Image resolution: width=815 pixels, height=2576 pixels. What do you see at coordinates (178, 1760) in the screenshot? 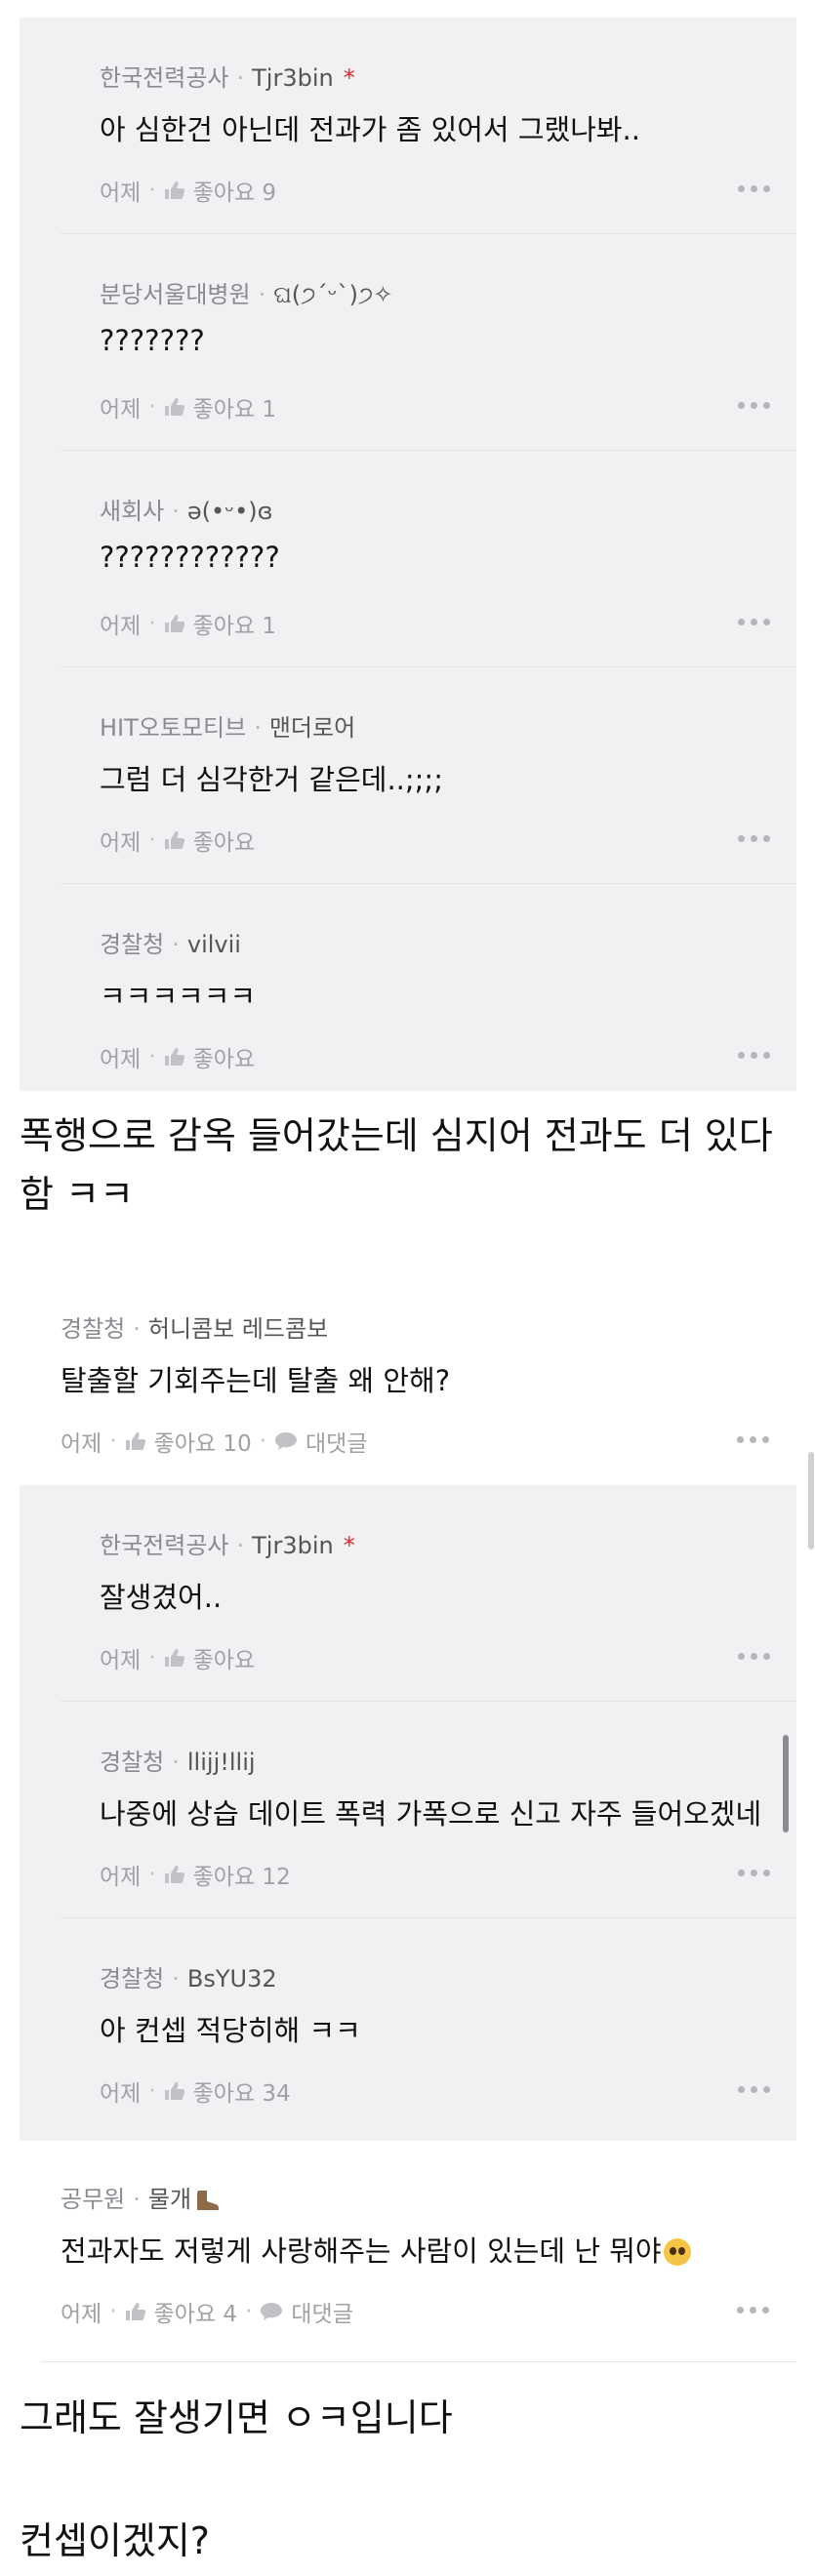
I see `reply-meta: 경찰청 · llijj!llij` at bounding box center [178, 1760].